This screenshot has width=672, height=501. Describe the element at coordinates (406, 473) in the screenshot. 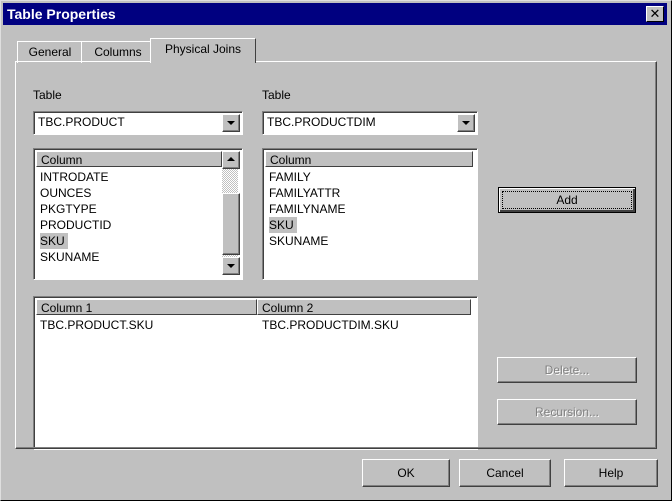

I see `ok-button: OK` at that location.